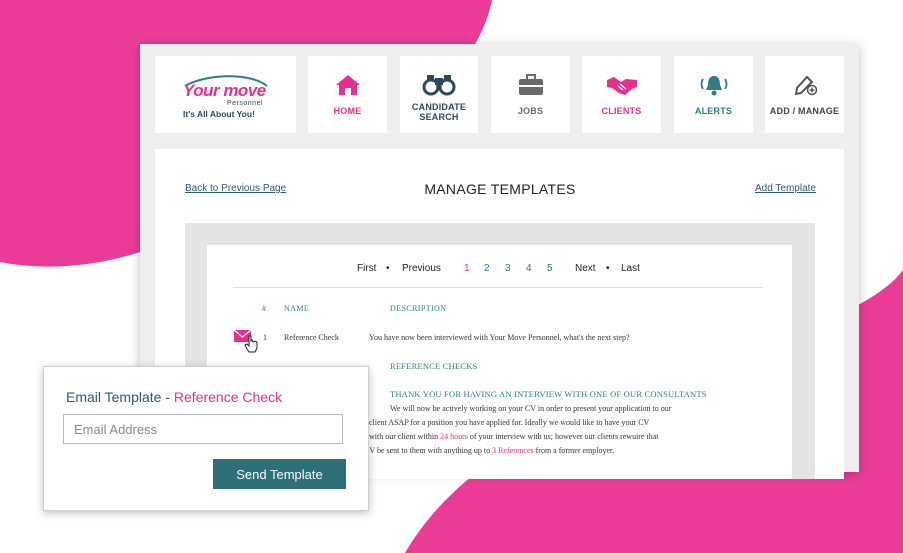 The image size is (903, 553). I want to click on template-text: with our client within, so click(405, 436).